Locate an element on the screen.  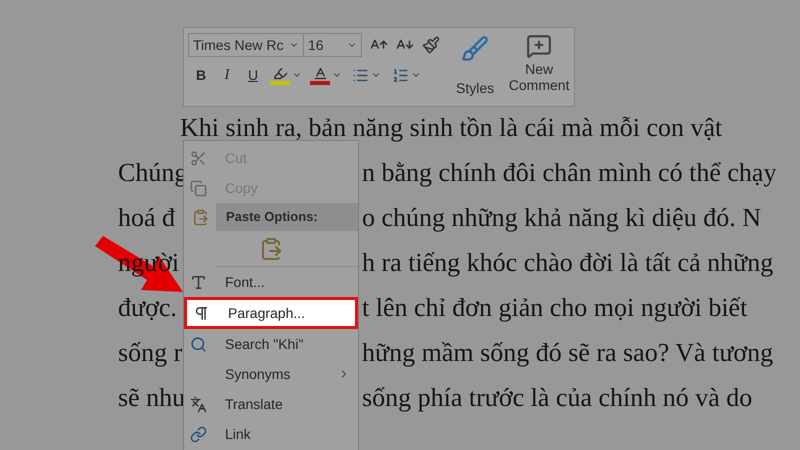
menu-item: Link is located at coordinates (271, 434).